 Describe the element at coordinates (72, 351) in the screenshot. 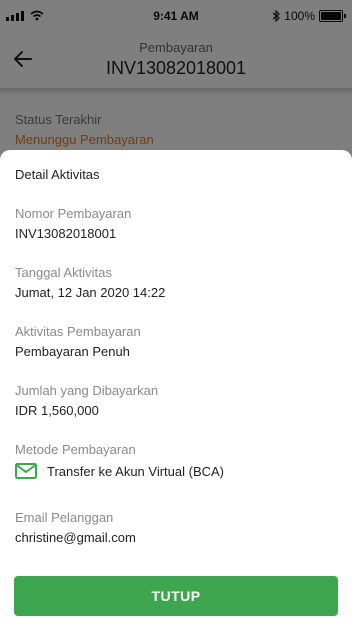

I see `payment-activity-value: Pembayaran Penuh` at that location.